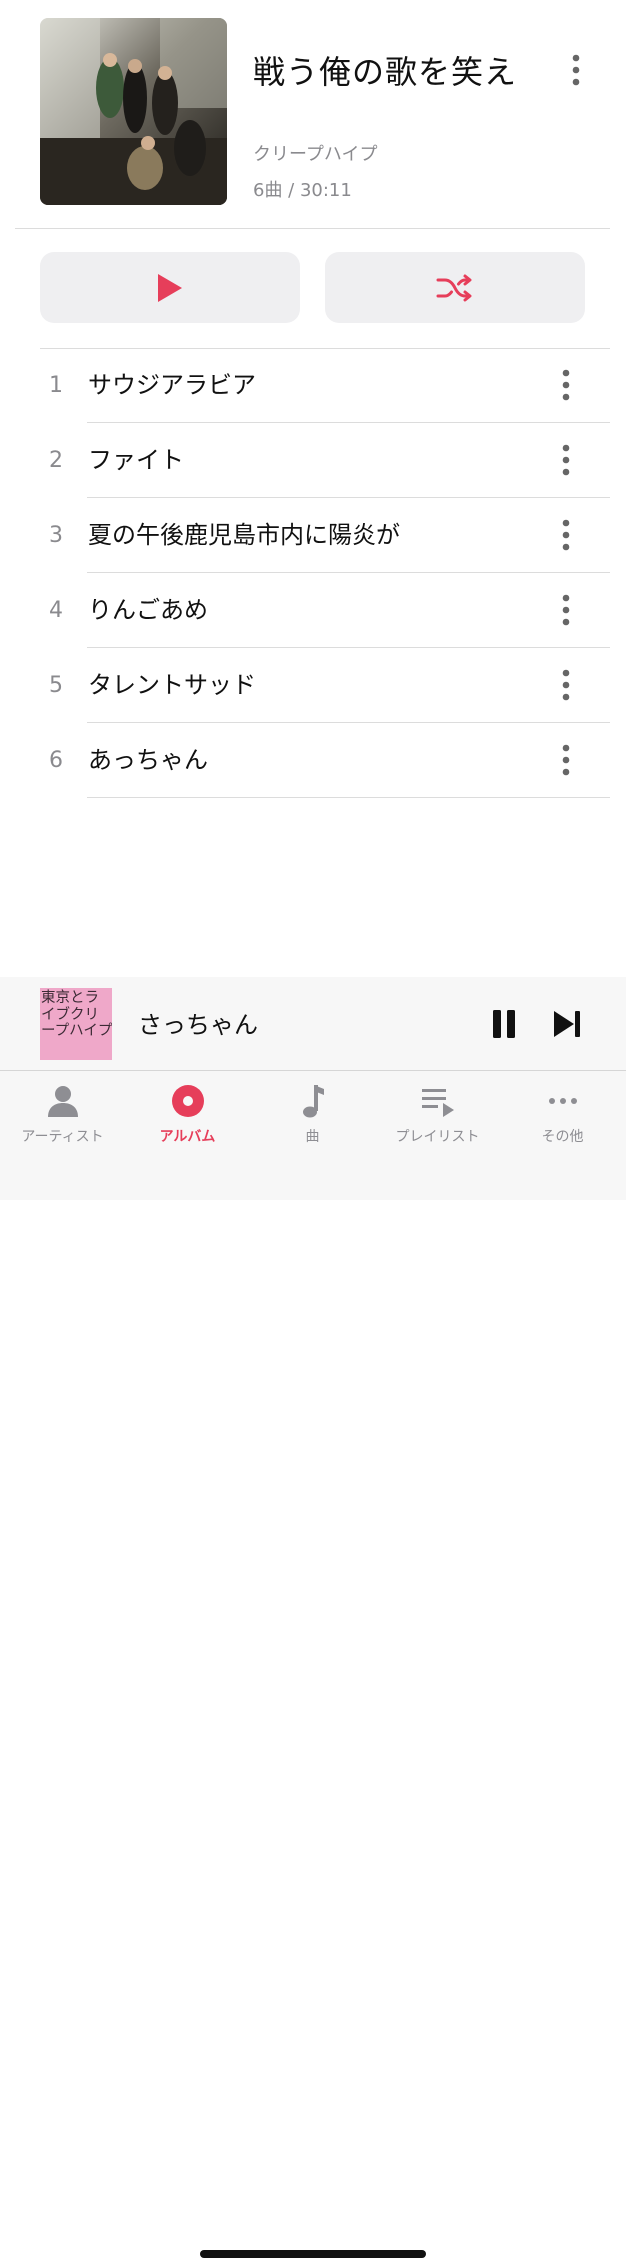 Image resolution: width=626 pixels, height=2258 pixels. Describe the element at coordinates (198, 1022) in the screenshot. I see `now-playing-title: さっちゃん` at that location.